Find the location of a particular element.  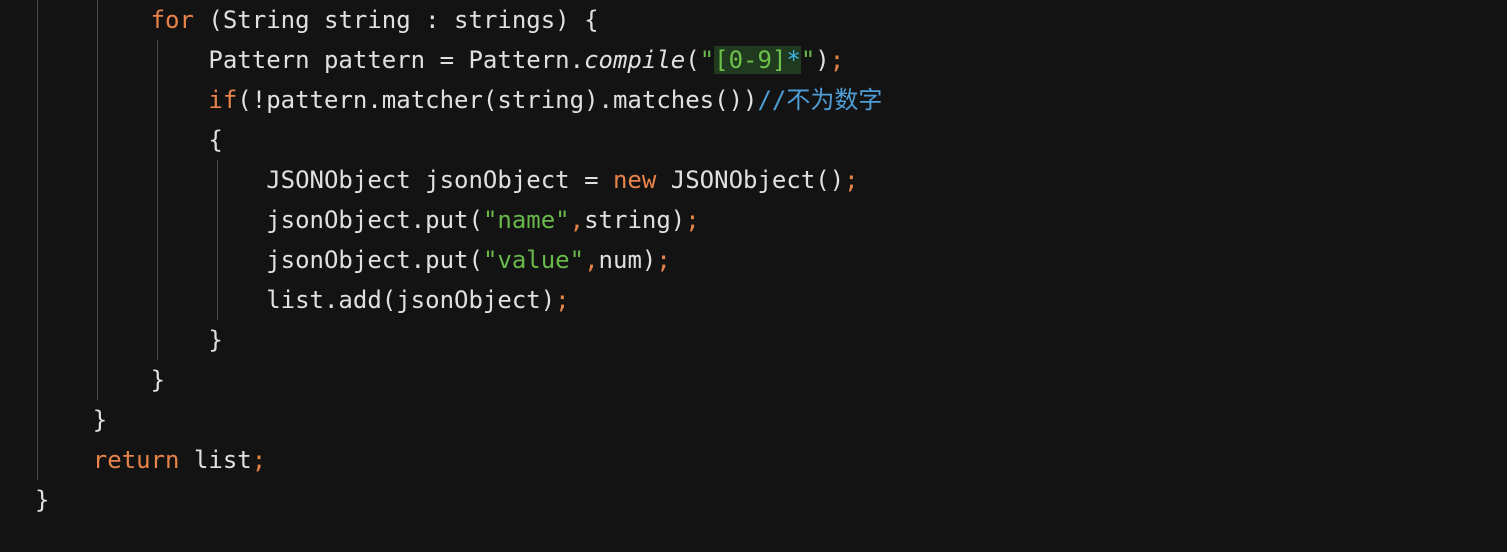

code-token: ) is located at coordinates (822, 60).